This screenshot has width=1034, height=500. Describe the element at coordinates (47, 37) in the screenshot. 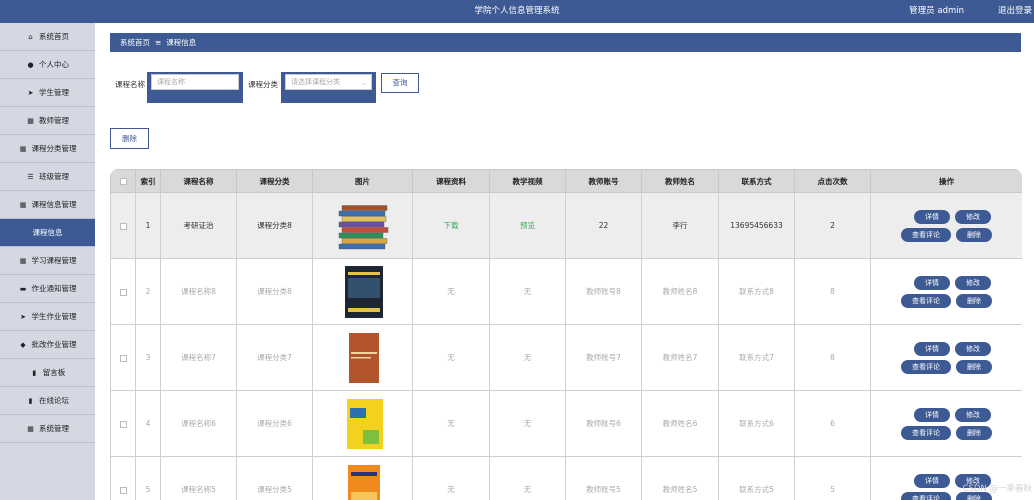

I see `sidebar-item: ⌂ 系统首页` at that location.